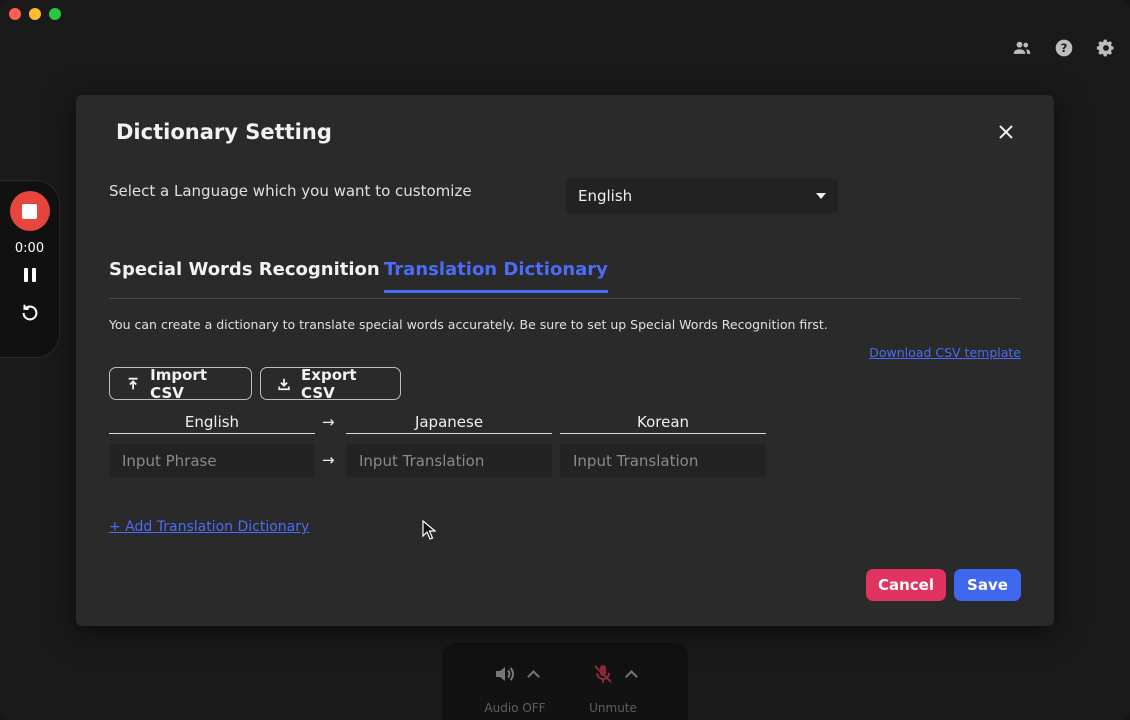  I want to click on recording-panel: 0:00, so click(30, 269).